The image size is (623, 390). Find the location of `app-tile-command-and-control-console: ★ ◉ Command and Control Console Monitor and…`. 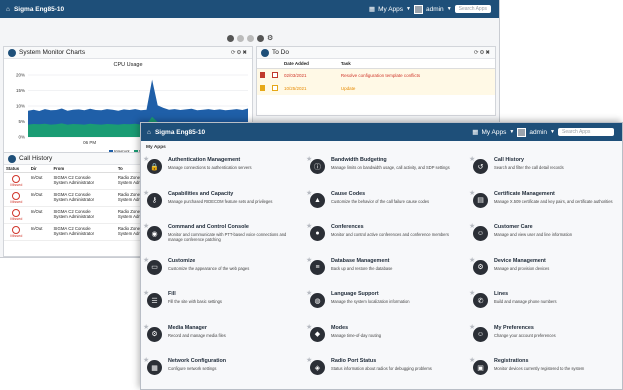

app-tile-command-and-control-console: ★ ◉ Command and Control Console Monitor and… is located at coordinates (226, 236).